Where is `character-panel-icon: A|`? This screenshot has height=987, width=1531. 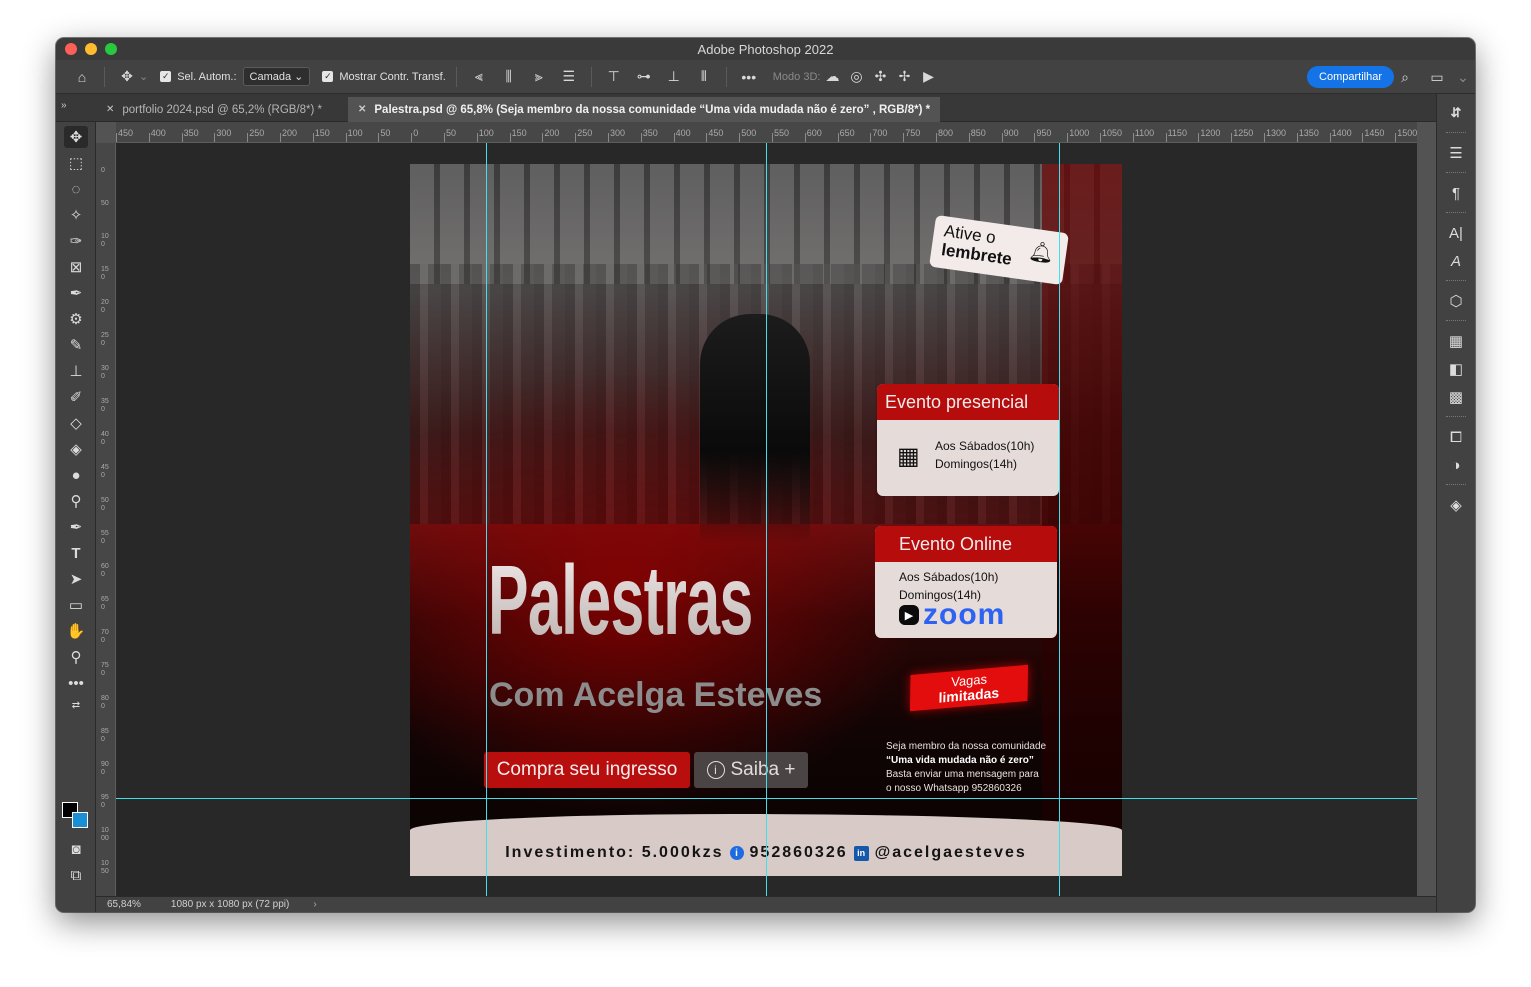
character-panel-icon: A| is located at coordinates (1456, 233).